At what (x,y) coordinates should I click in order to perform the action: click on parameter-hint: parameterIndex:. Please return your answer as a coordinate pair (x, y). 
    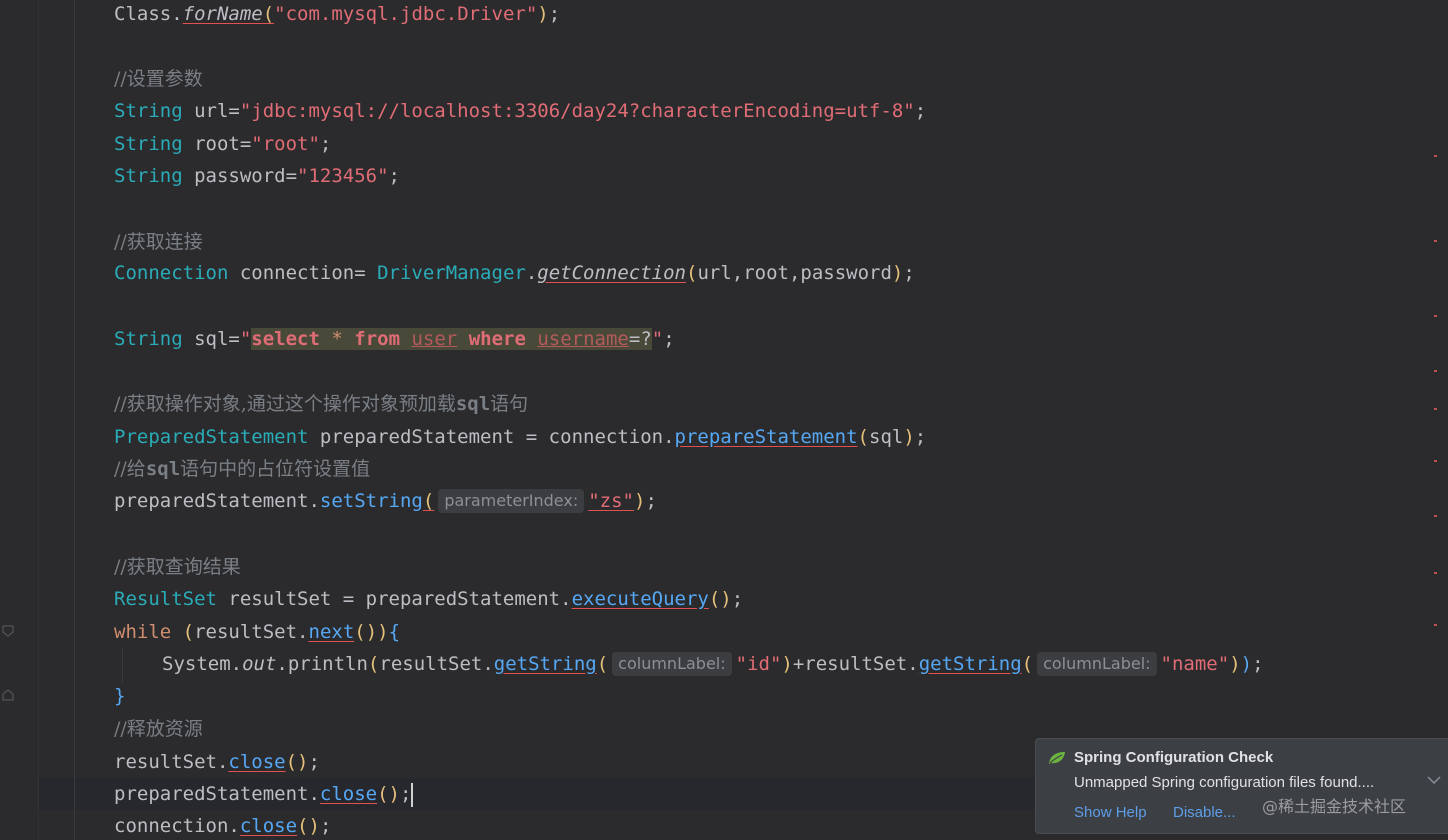
    Looking at the image, I should click on (511, 501).